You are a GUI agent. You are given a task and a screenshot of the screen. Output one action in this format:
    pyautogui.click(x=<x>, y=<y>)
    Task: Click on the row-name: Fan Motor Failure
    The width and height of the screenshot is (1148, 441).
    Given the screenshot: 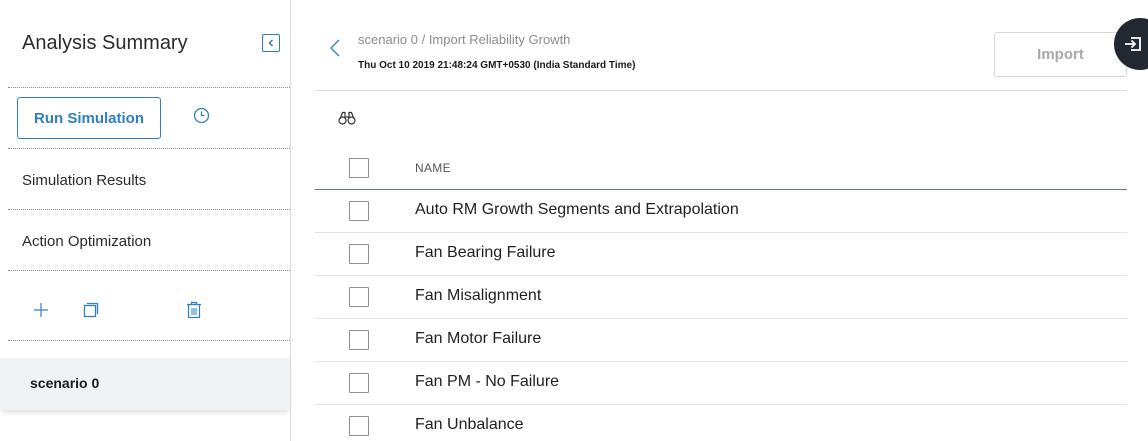 What is the action you would take?
    pyautogui.click(x=478, y=338)
    